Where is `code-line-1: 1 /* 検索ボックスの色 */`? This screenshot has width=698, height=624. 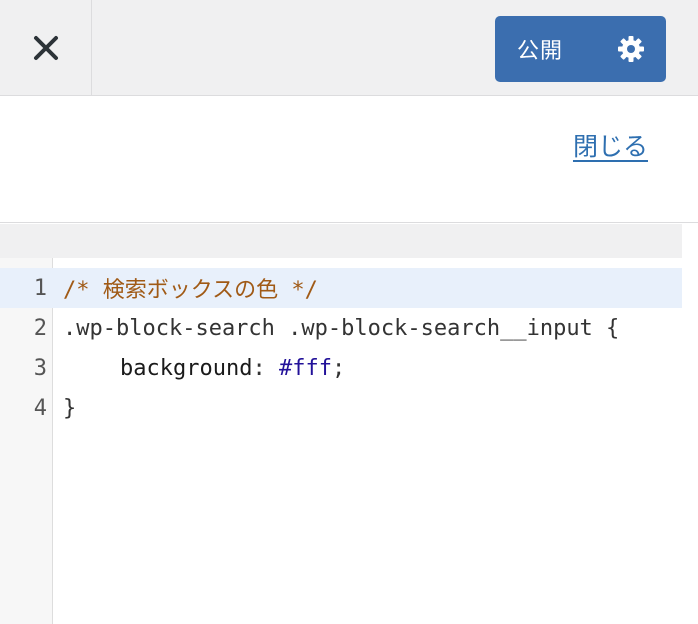 code-line-1: 1 /* 検索ボックスの色 */ is located at coordinates (341, 288).